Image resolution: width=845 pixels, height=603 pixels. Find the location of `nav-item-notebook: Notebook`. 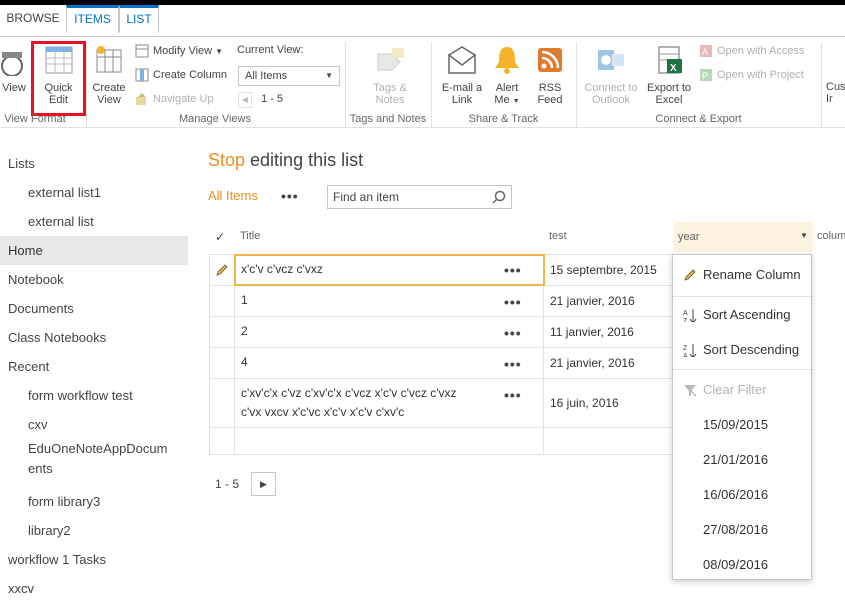

nav-item-notebook: Notebook is located at coordinates (94, 279).